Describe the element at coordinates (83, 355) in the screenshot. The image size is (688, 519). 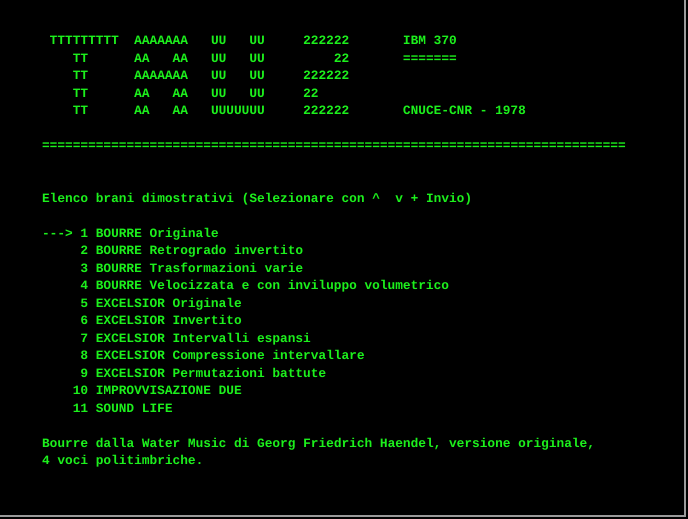
I see `item-number: 8` at that location.